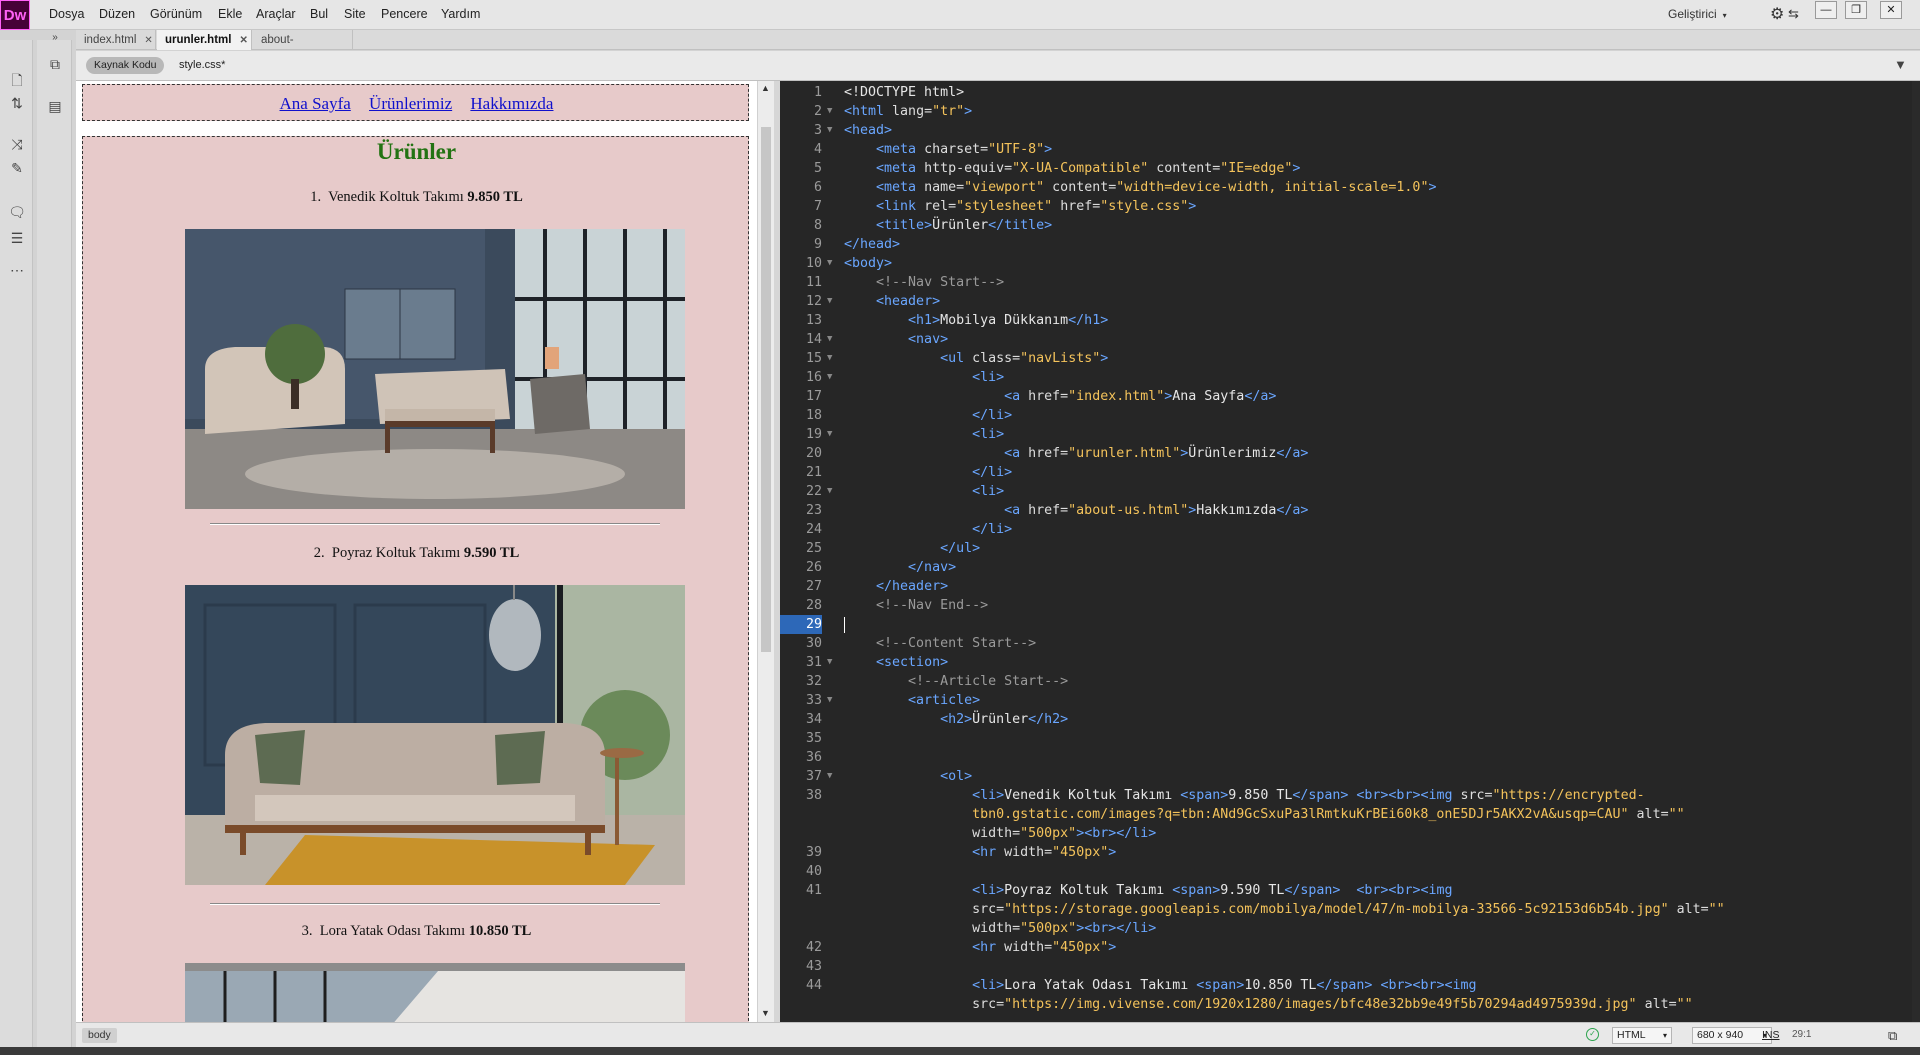 The width and height of the screenshot is (1920, 1055). What do you see at coordinates (1642, 1035) in the screenshot?
I see `document-type-select: HTML ▾` at bounding box center [1642, 1035].